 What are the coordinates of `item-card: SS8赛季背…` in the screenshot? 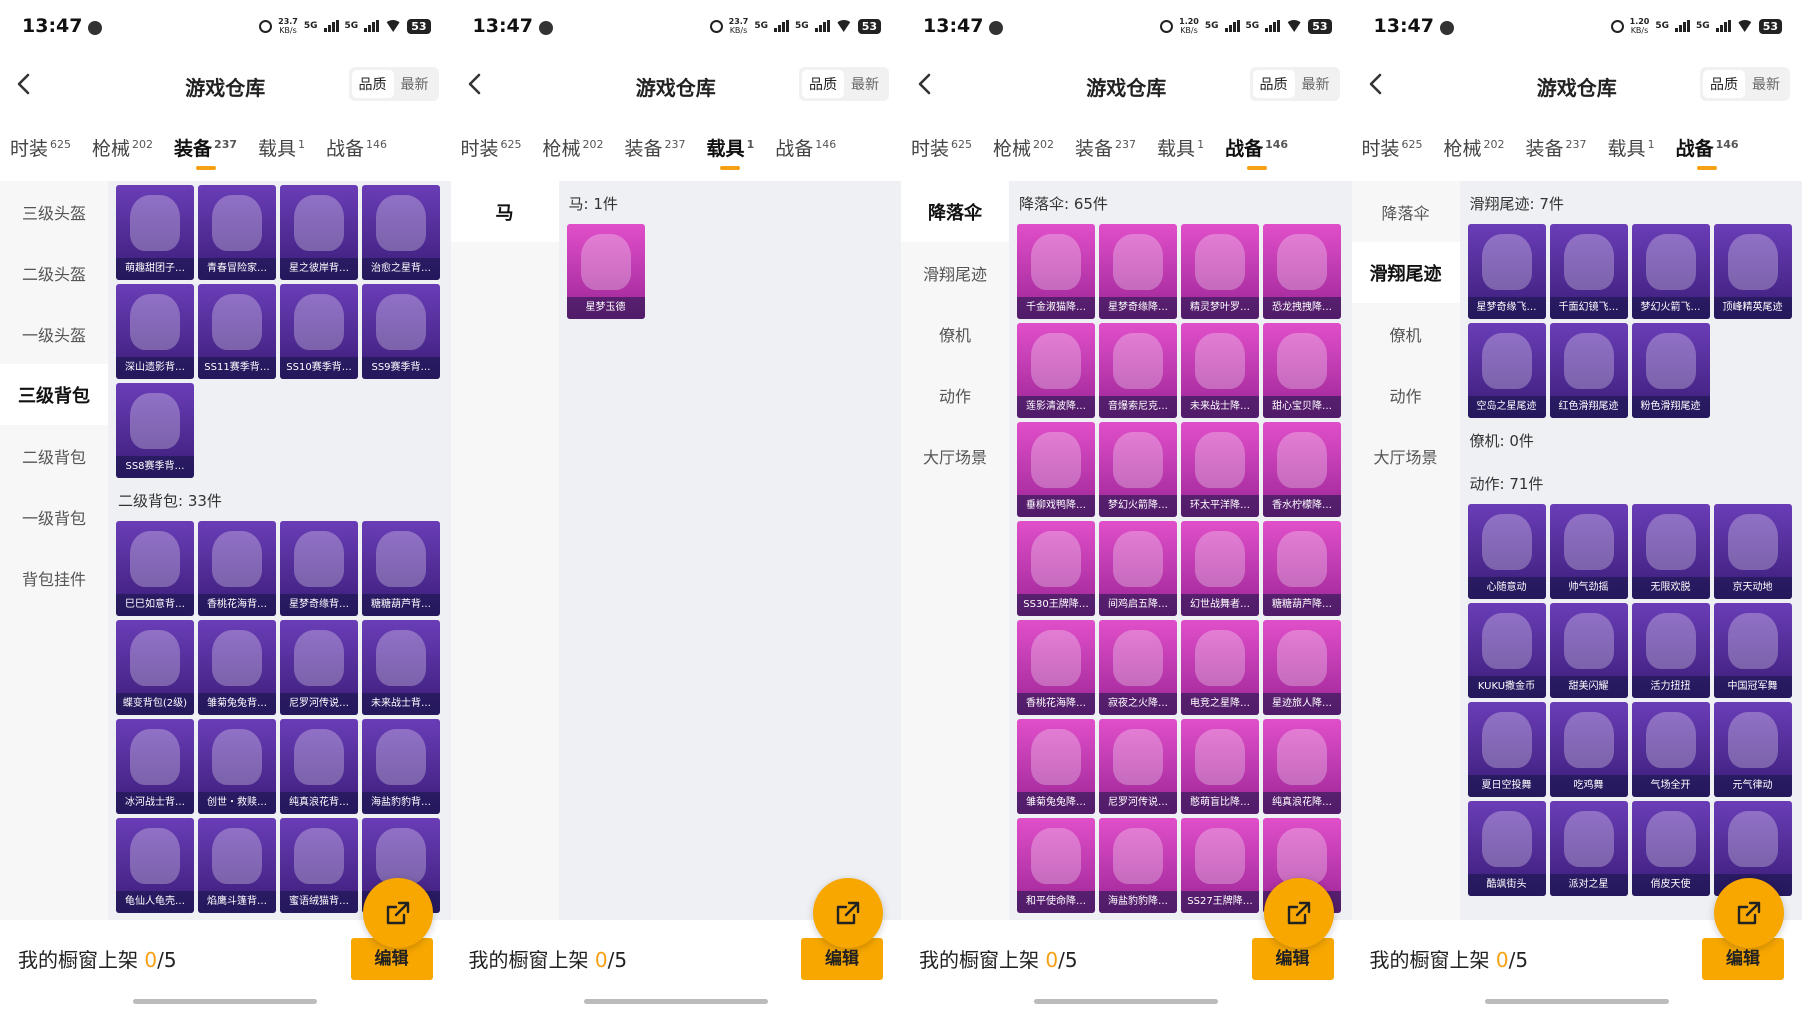 It's located at (155, 430).